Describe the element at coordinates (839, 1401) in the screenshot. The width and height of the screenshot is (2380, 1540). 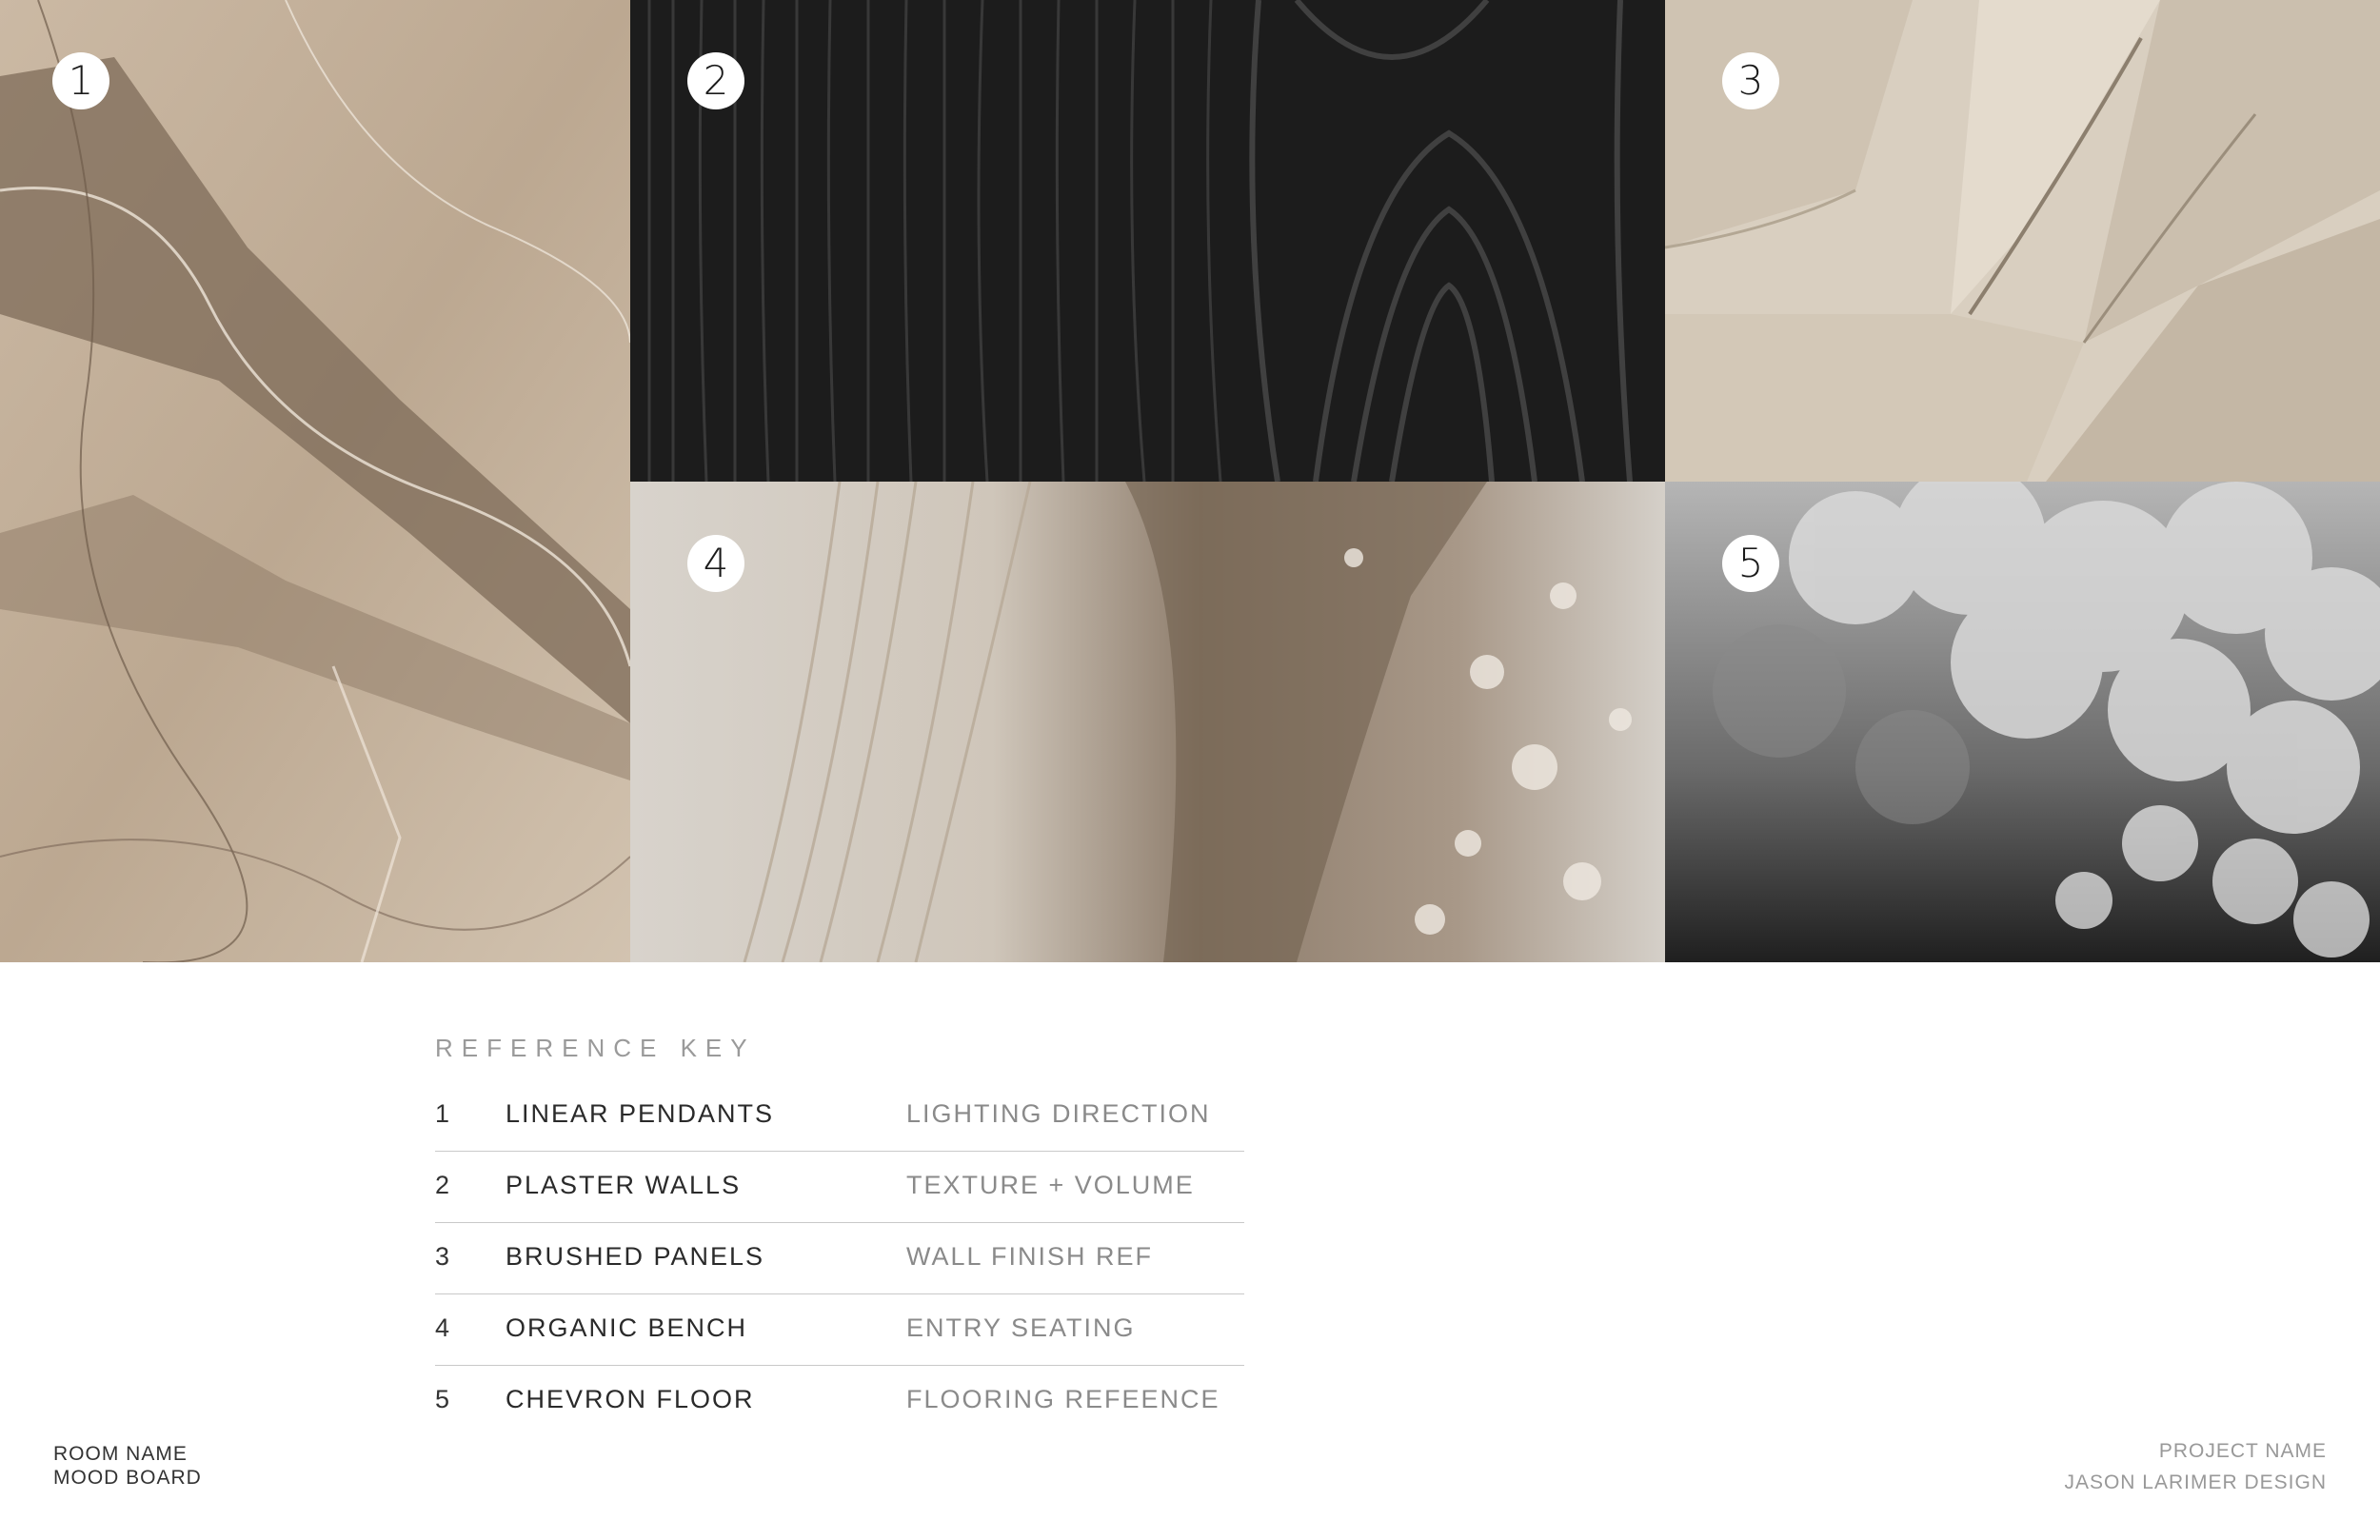
I see `reference-key-row: 5 CHEVRON FLOOR FLOORING REFEENCE` at that location.